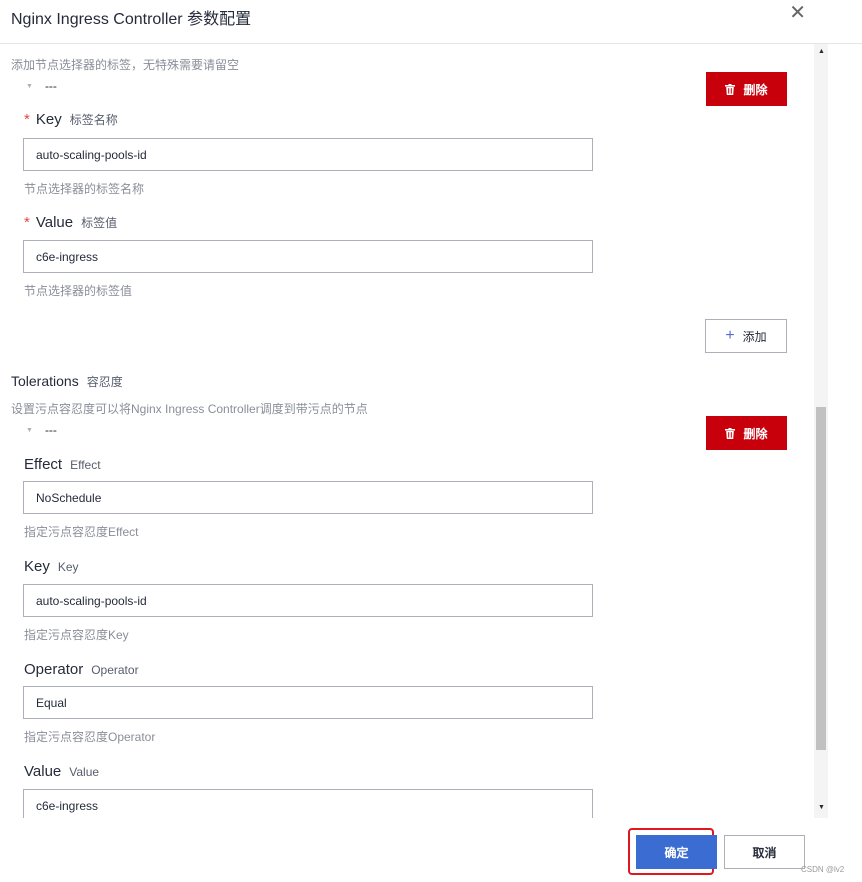  Describe the element at coordinates (823, 869) in the screenshot. I see `watermark: CSDN @lv2` at that location.